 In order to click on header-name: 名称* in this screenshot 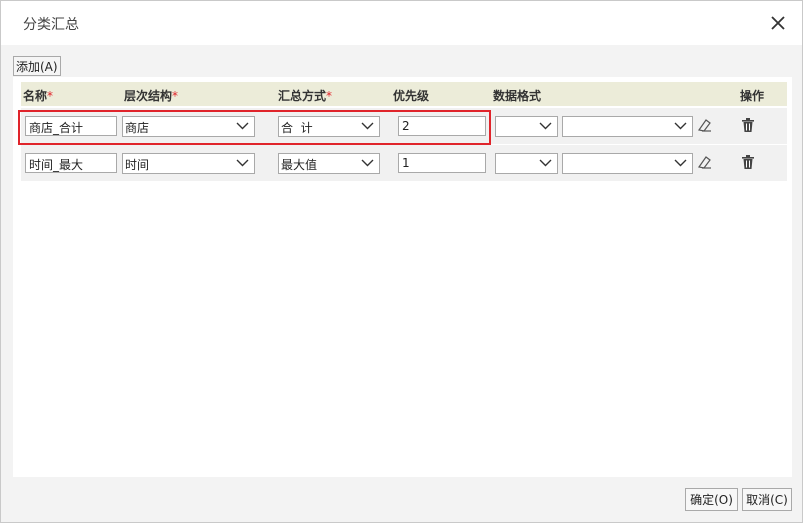, I will do `click(38, 96)`.